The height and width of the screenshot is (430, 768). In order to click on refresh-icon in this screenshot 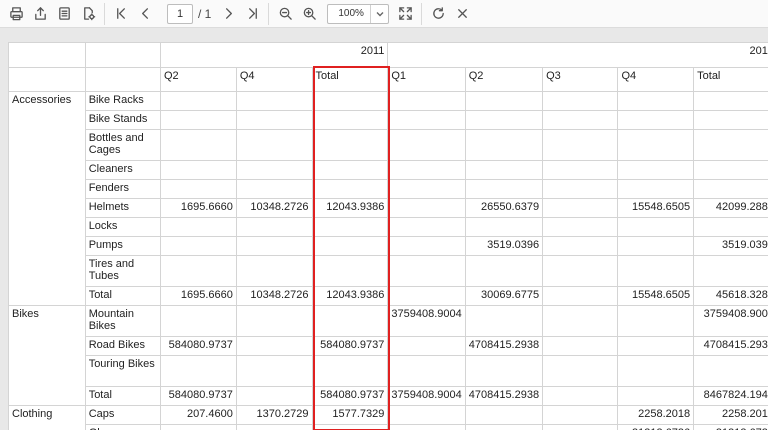, I will do `click(438, 14)`.